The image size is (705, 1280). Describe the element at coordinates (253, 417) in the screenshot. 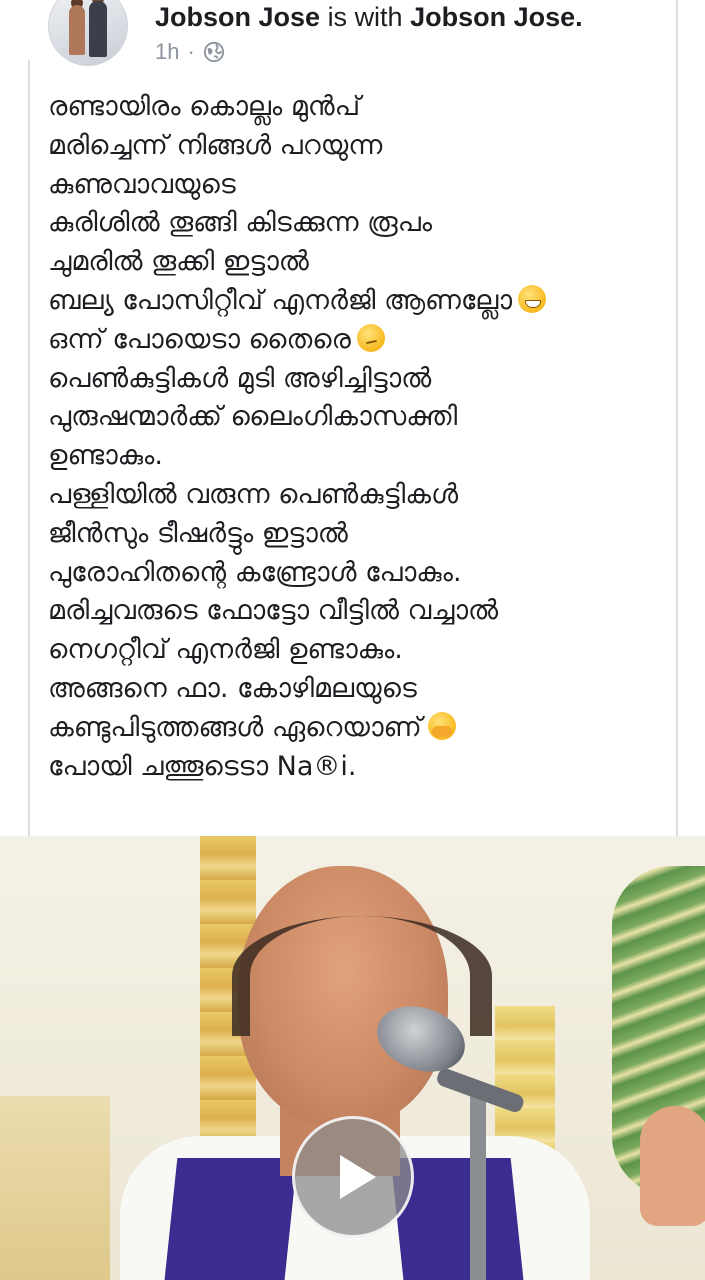

I see `post-line: പുരുഷന്മാർക്ക് ലൈംഗികാസക്തി` at that location.